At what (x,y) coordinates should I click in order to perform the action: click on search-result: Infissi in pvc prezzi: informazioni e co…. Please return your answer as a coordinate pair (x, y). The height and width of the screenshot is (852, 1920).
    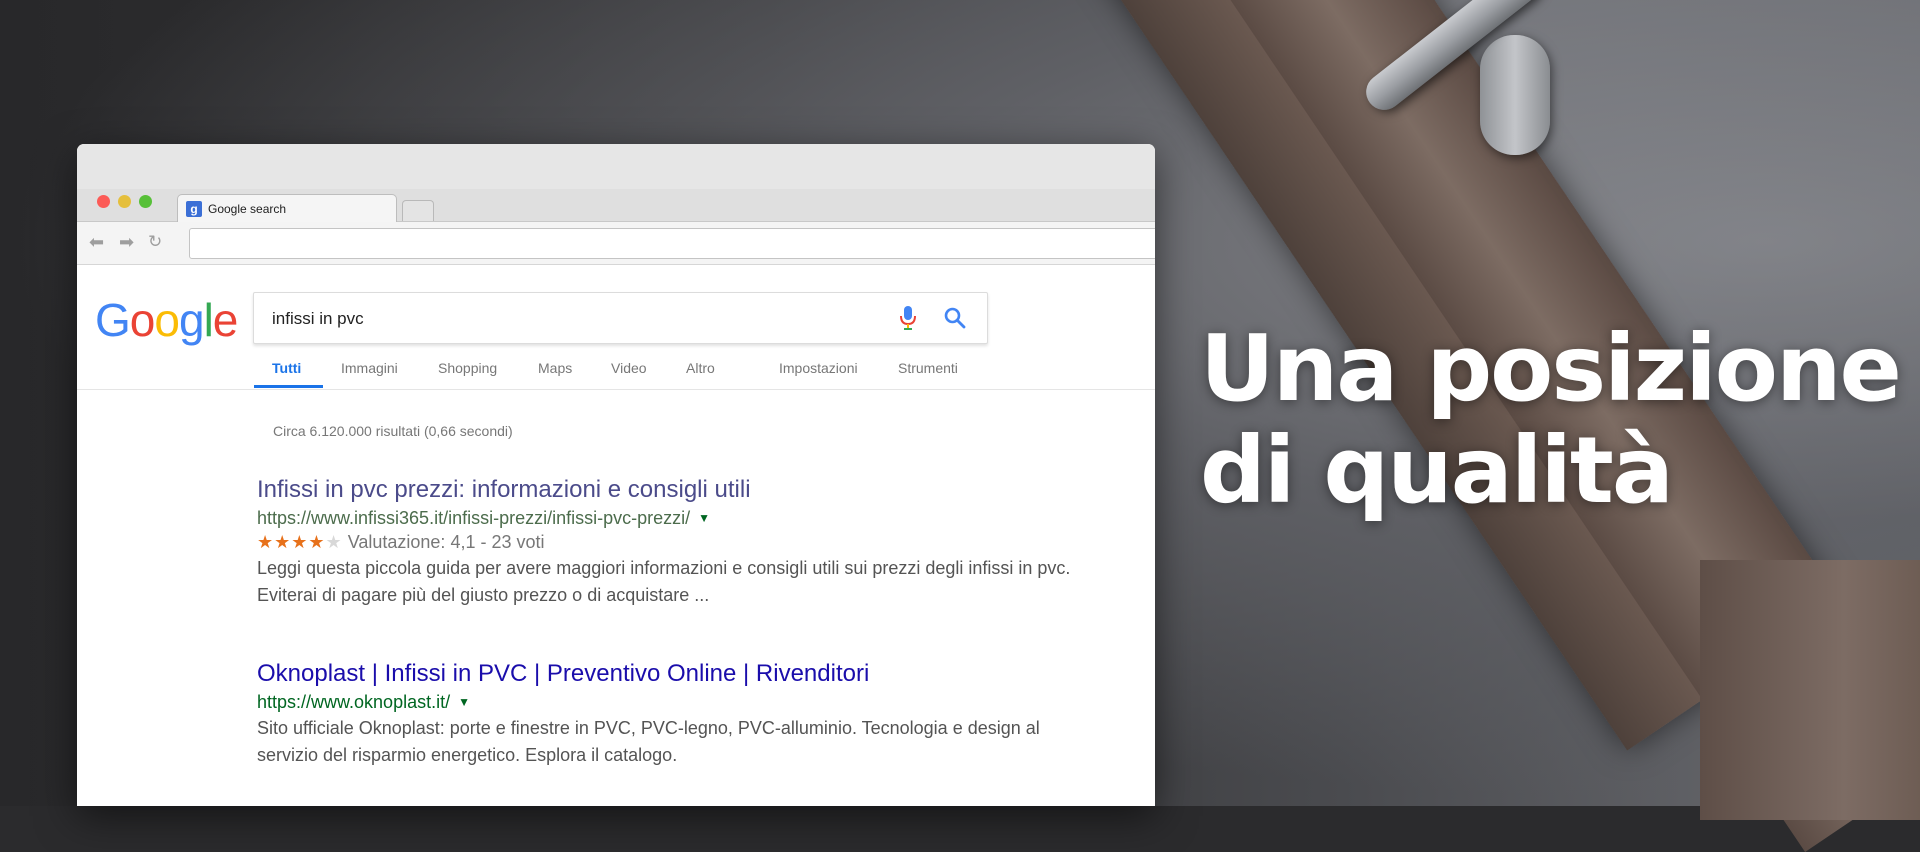
    Looking at the image, I should click on (706, 542).